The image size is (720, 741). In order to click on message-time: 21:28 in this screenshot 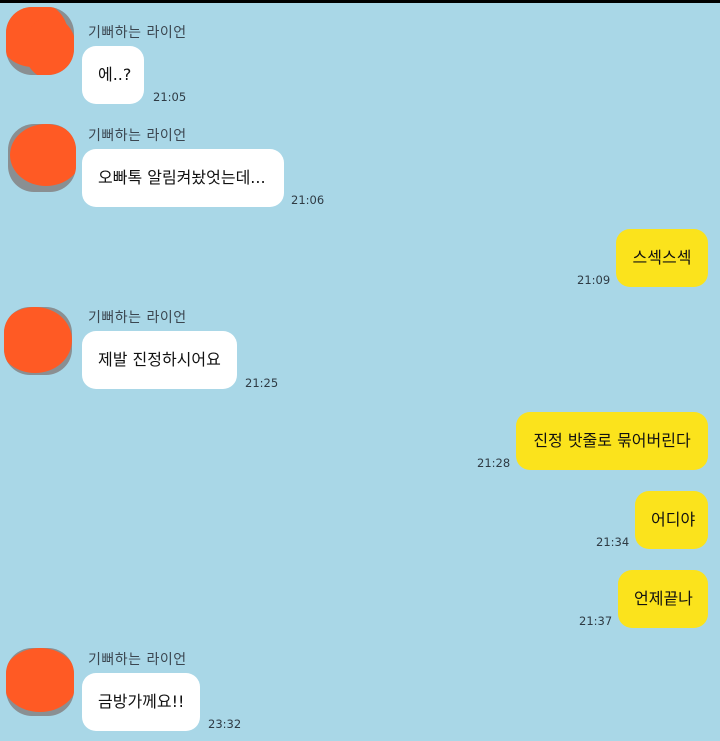, I will do `click(494, 463)`.